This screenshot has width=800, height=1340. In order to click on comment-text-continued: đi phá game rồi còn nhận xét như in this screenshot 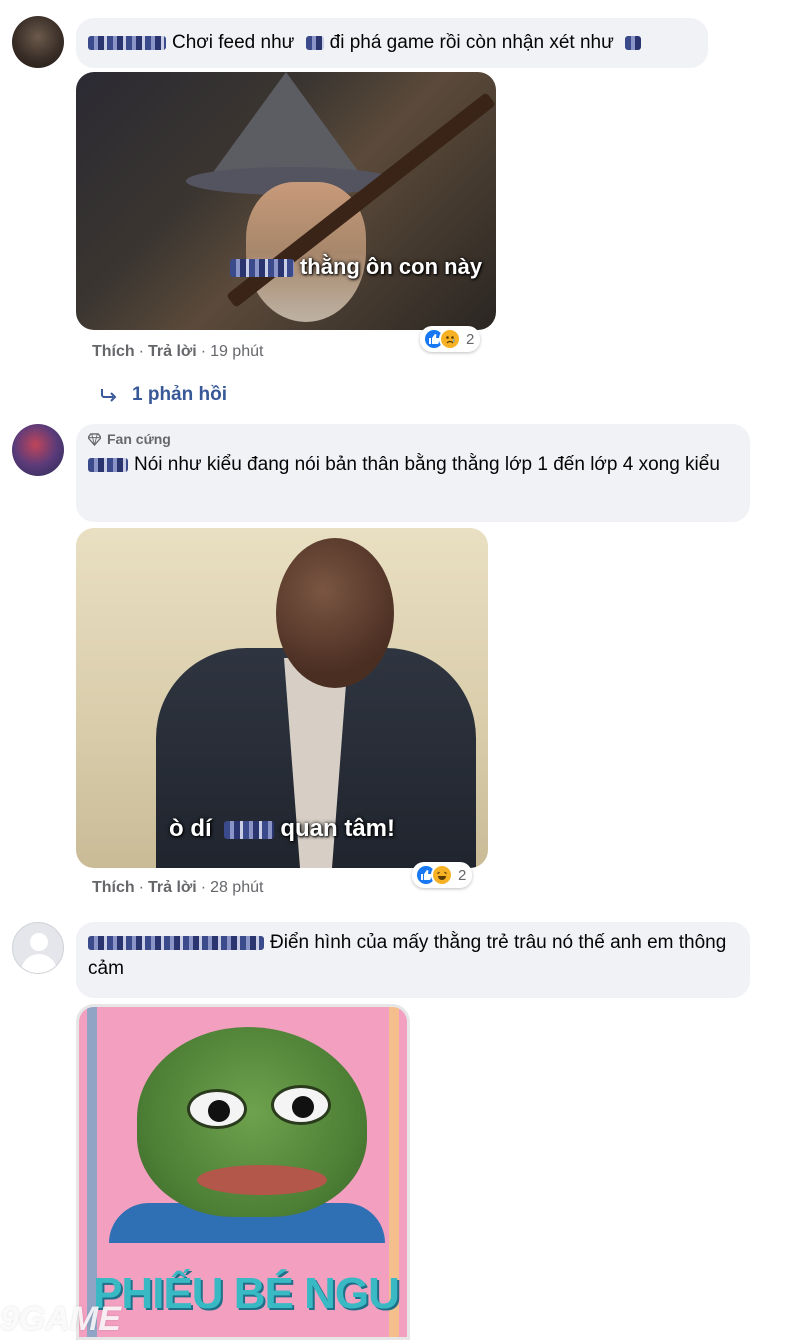, I will do `click(471, 42)`.